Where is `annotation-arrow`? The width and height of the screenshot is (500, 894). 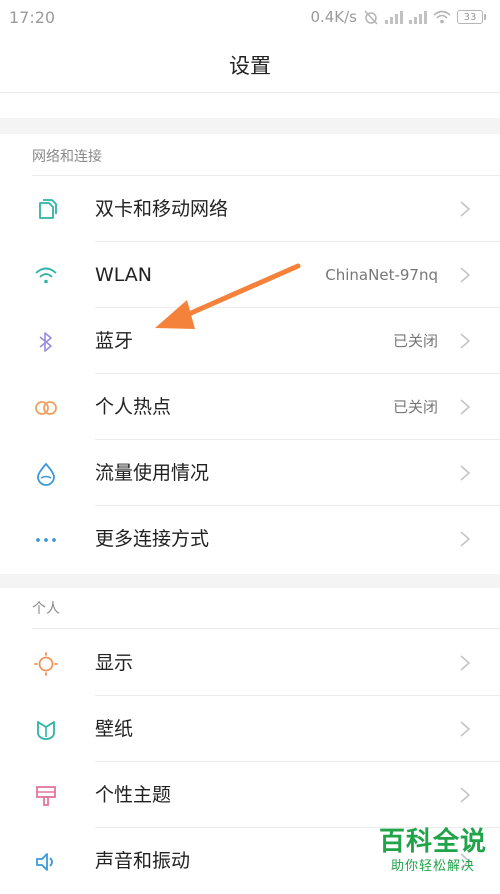
annotation-arrow is located at coordinates (228, 296).